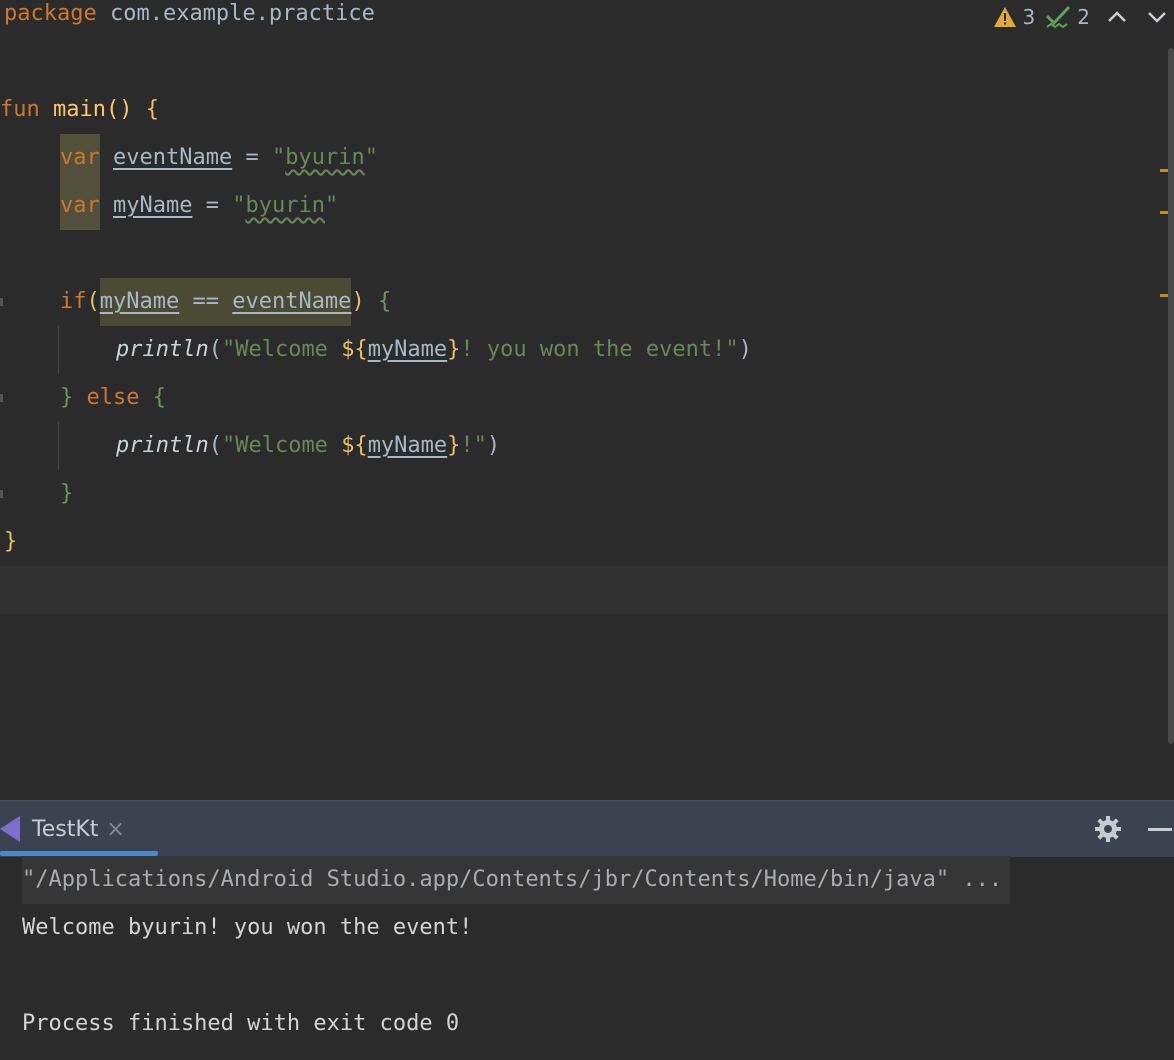  What do you see at coordinates (50, 13) in the screenshot?
I see `package-keyword: package` at bounding box center [50, 13].